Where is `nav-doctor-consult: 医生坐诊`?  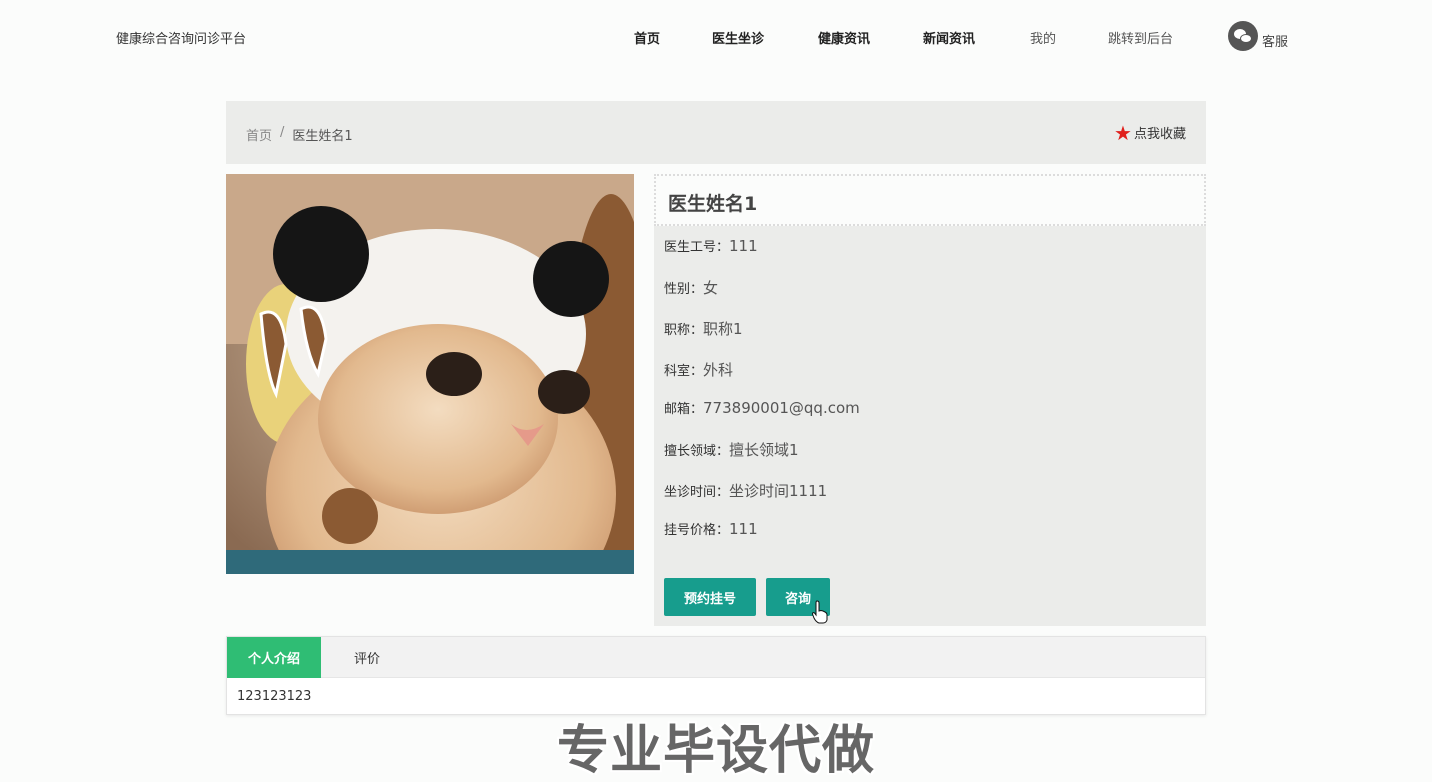
nav-doctor-consult: 医生坐诊 is located at coordinates (738, 37).